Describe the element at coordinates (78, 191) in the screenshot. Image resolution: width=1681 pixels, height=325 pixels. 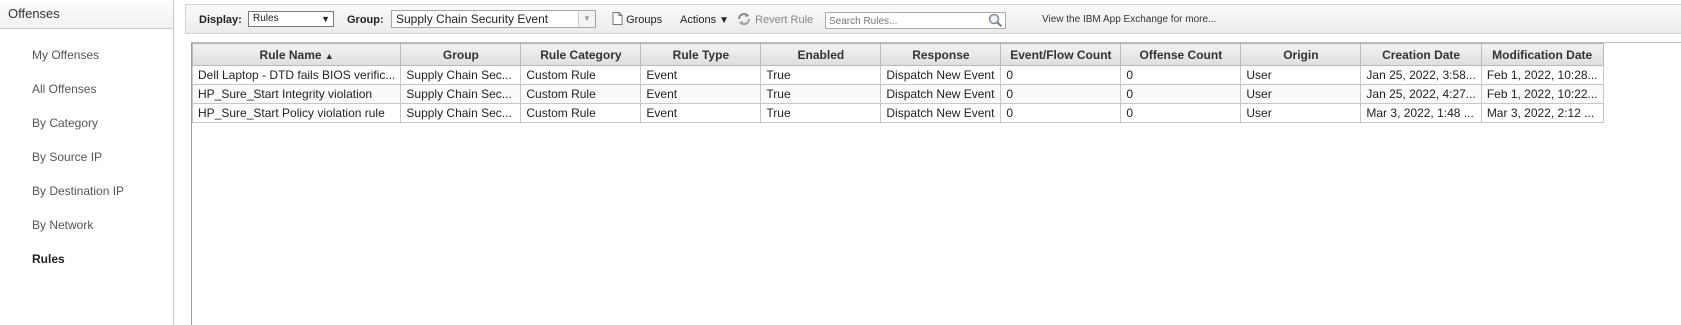
I see `sidebar-item-by-destination-ip: By Destination IP` at that location.